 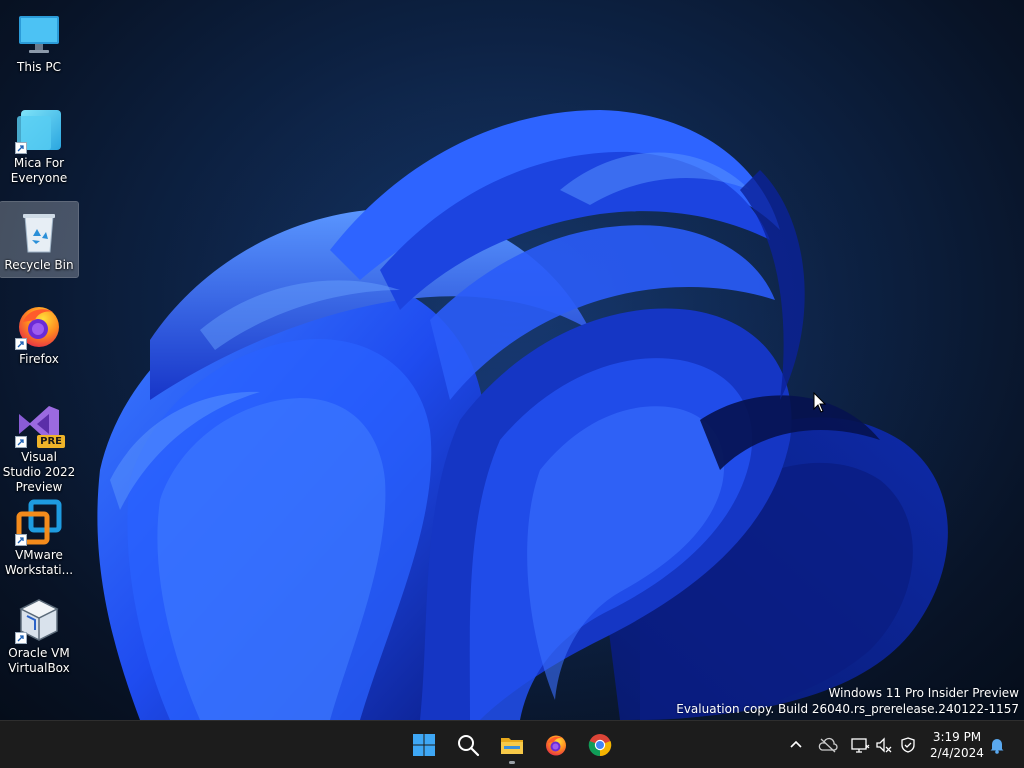 I want to click on desktop-icon-firefox: Firefox, so click(x=39, y=333).